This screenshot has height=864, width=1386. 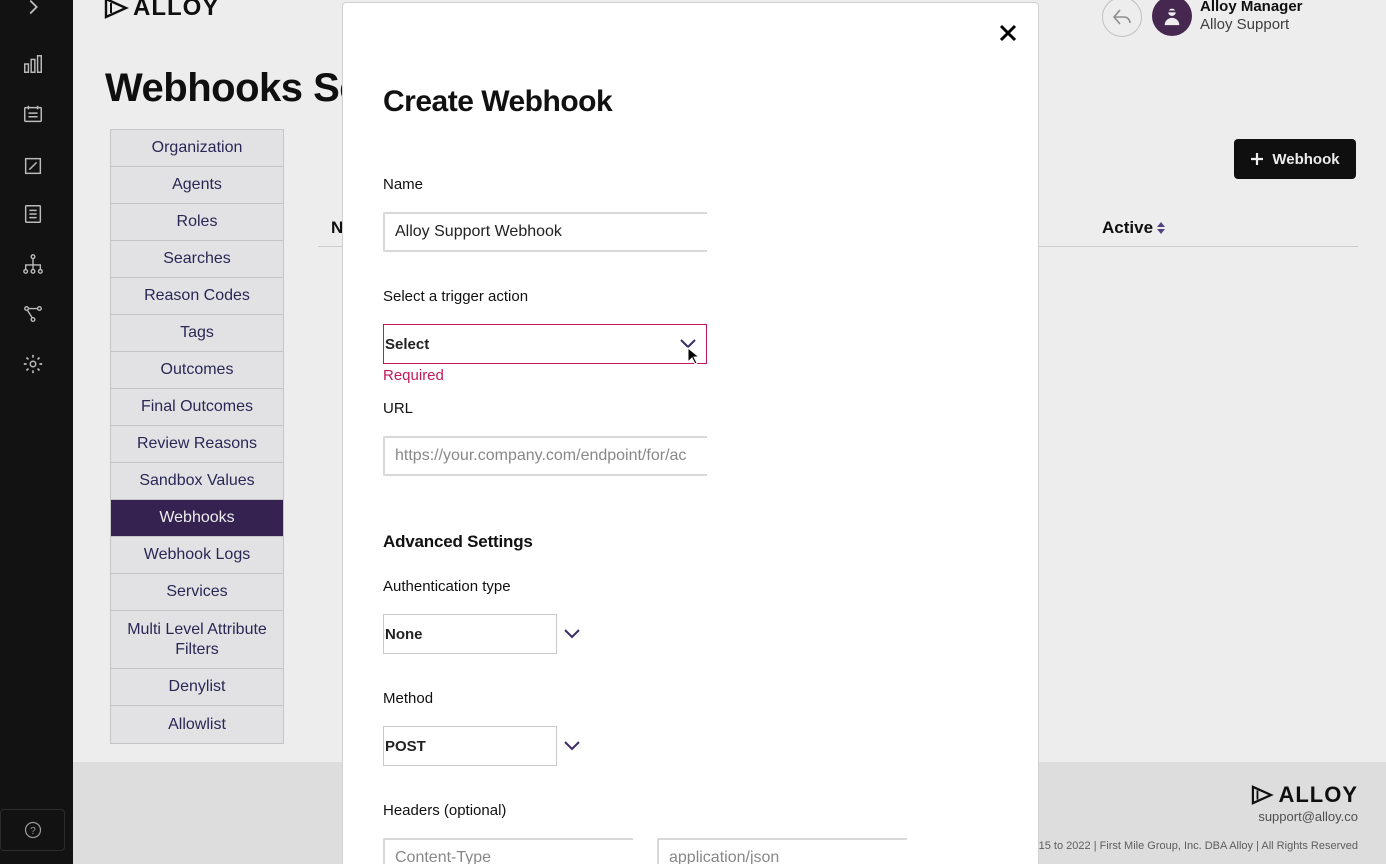 I want to click on header-key-input: Content-Type, so click(x=508, y=851).